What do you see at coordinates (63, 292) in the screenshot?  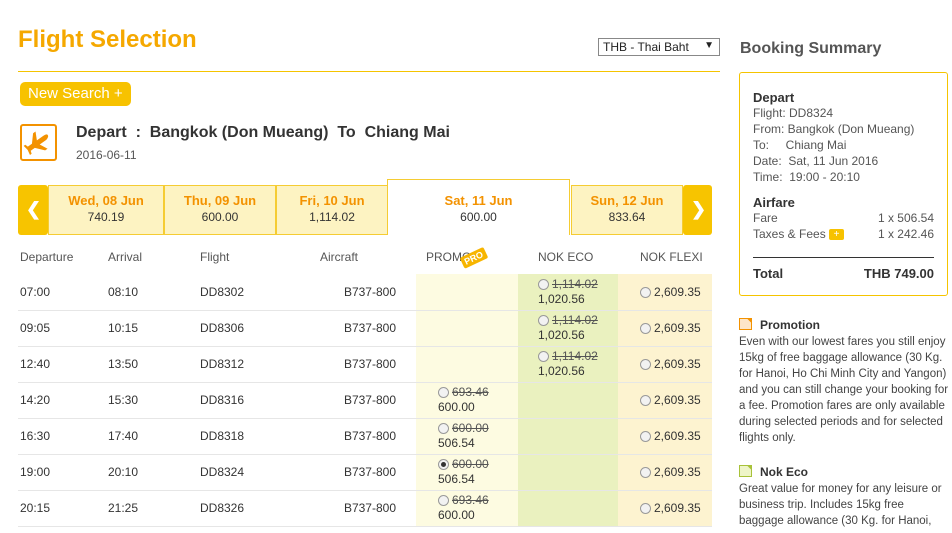 I see `departure-time: 07:00` at bounding box center [63, 292].